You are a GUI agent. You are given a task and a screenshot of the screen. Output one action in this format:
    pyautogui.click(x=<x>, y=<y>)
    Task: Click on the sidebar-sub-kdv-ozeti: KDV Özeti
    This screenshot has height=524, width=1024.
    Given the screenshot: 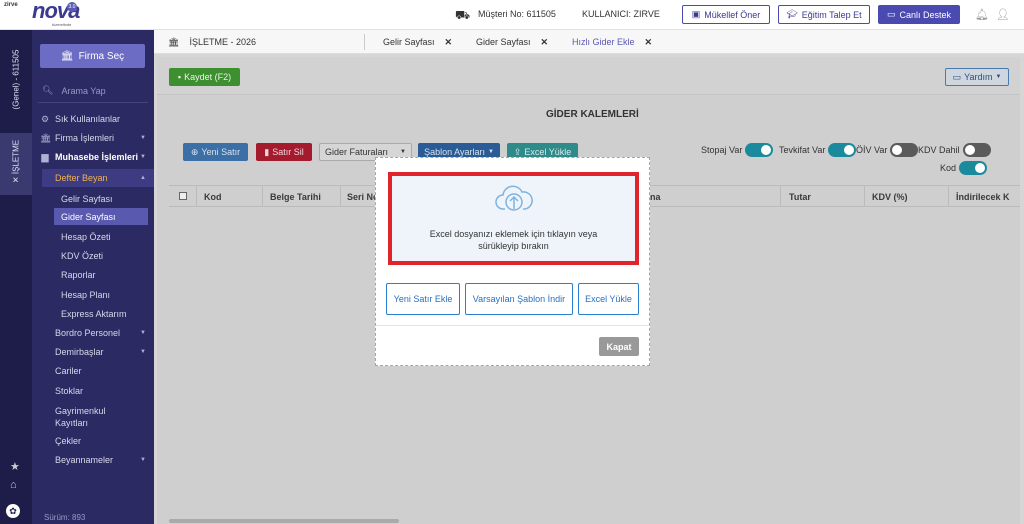 What is the action you would take?
    pyautogui.click(x=93, y=255)
    